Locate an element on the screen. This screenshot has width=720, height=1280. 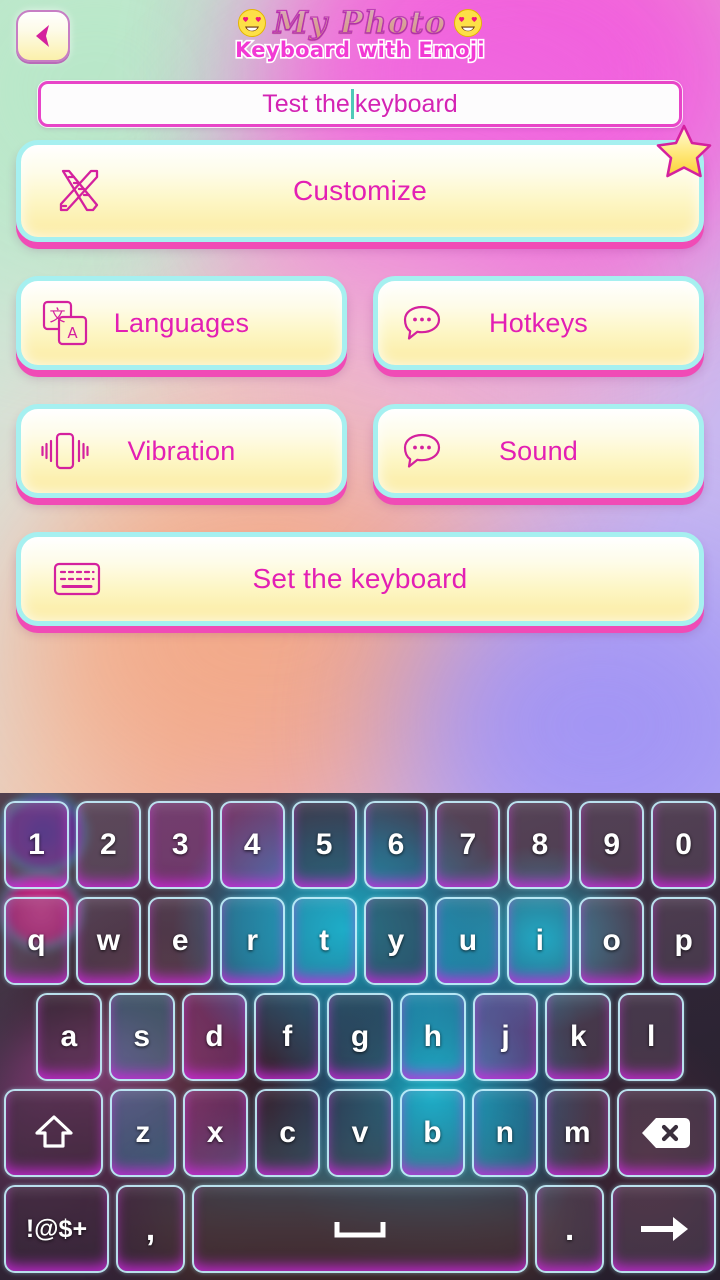
key-1: 1 is located at coordinates (36, 845).